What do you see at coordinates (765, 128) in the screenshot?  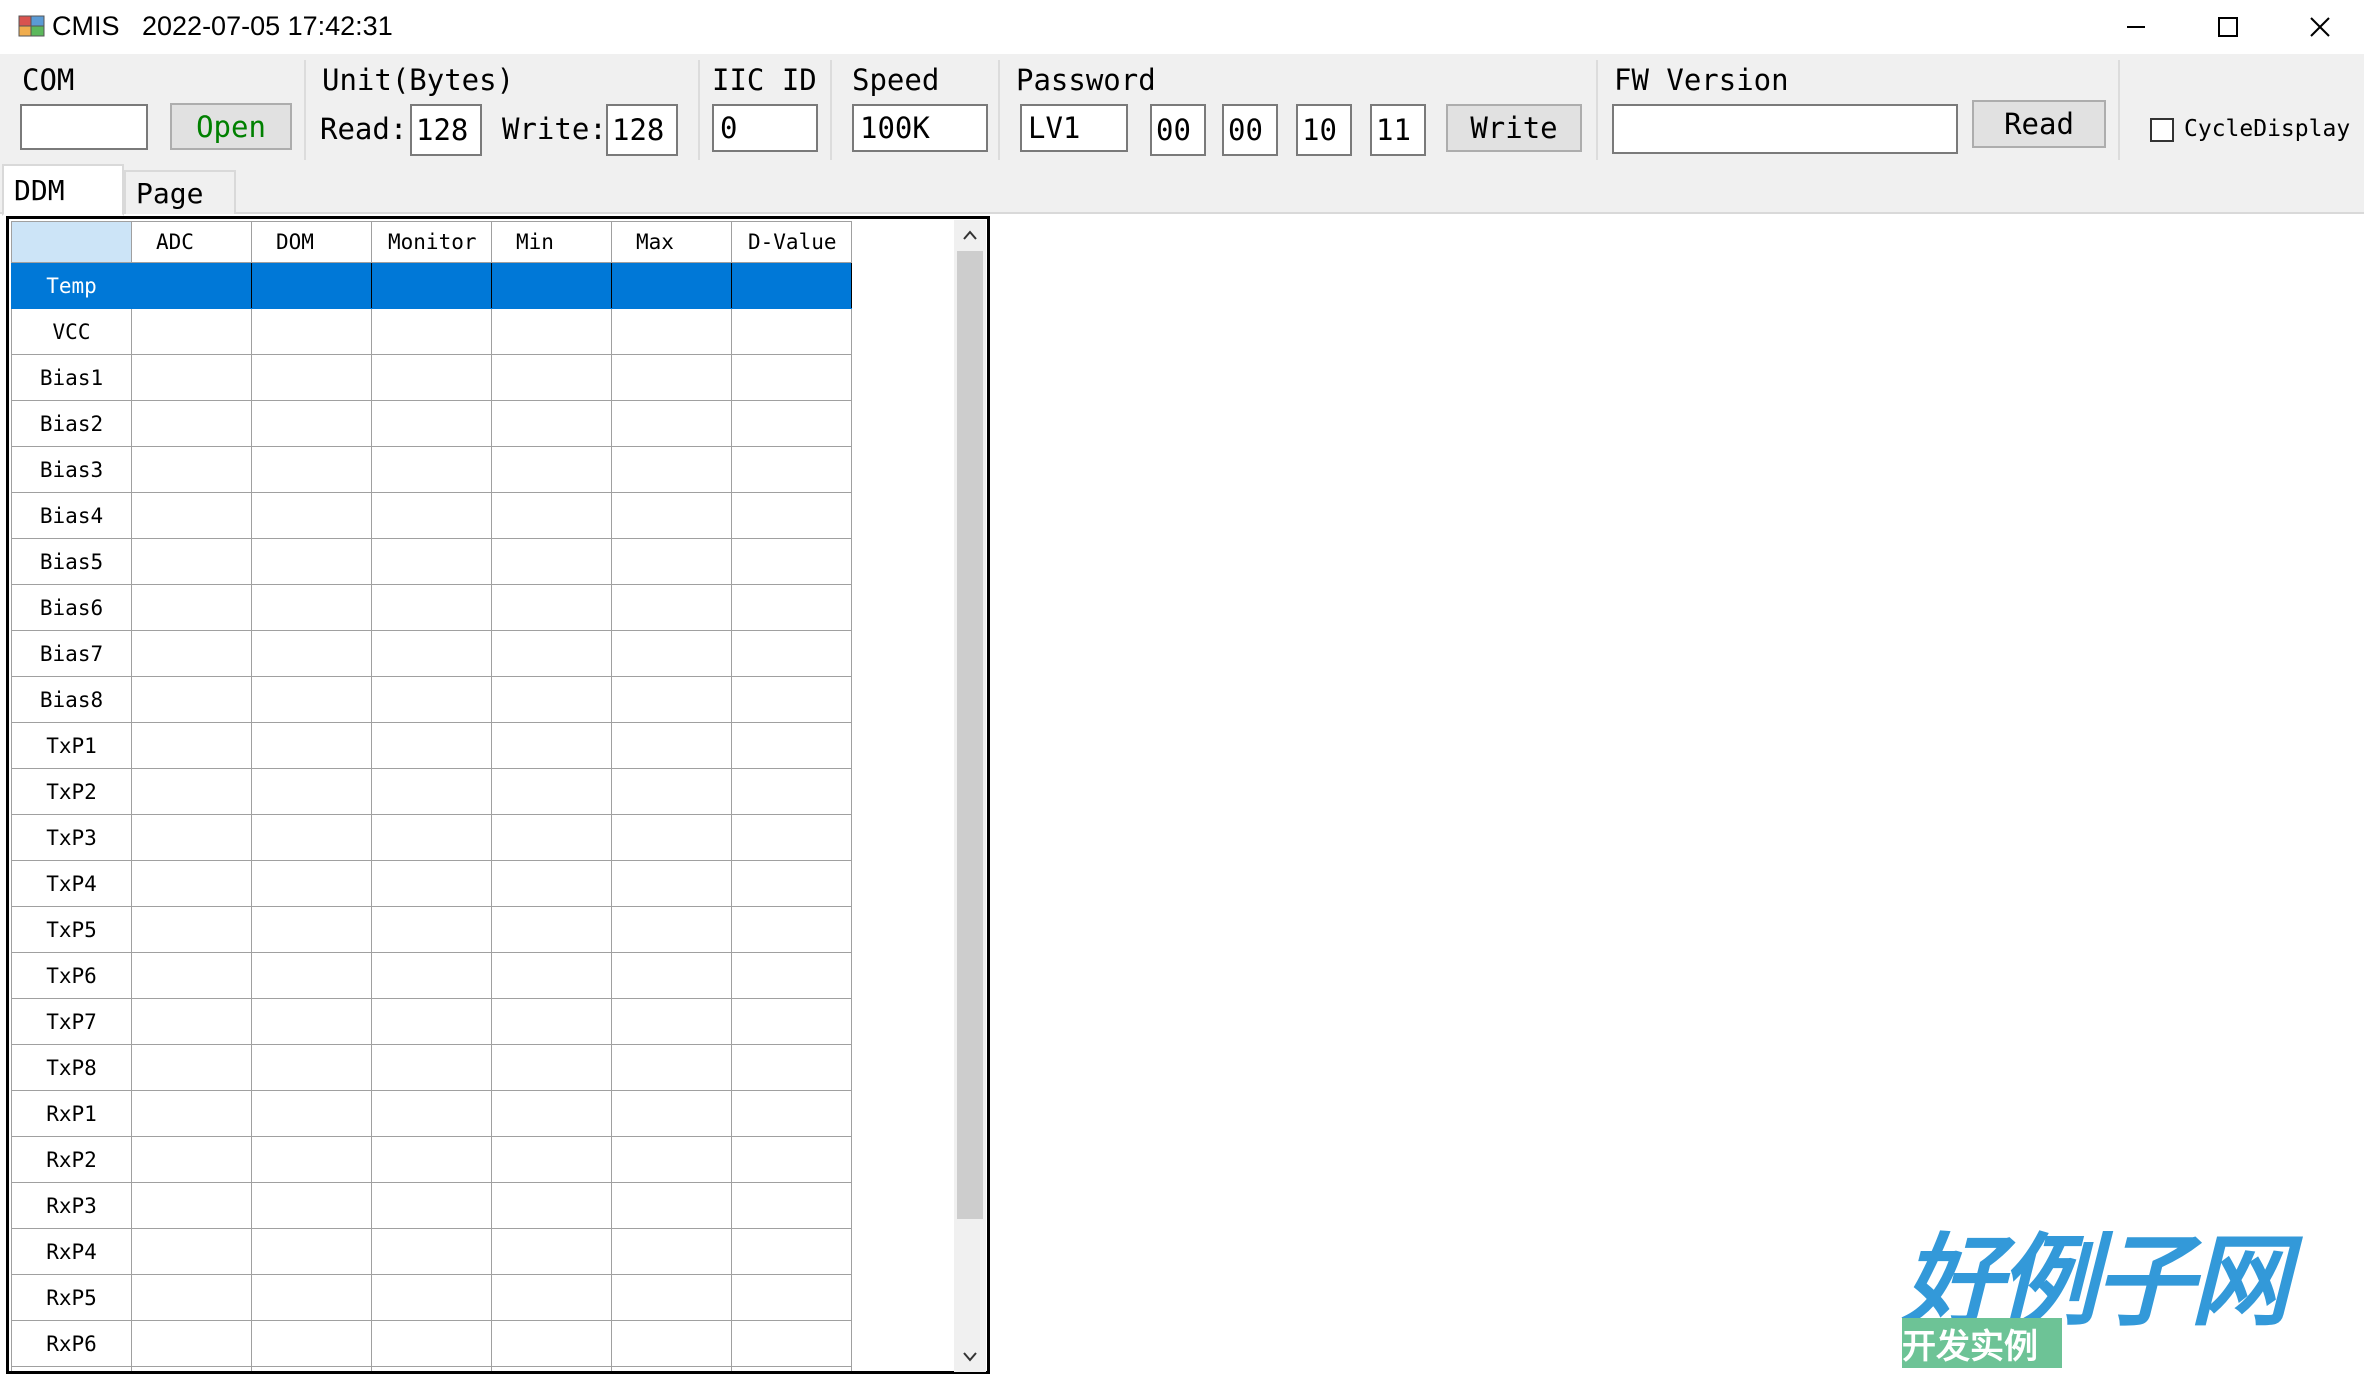 I see `iic-id-select: 0` at bounding box center [765, 128].